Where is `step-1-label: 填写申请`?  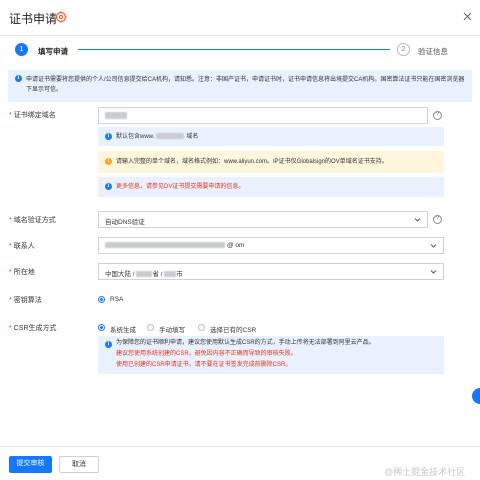
step-1-label: 填写申请 is located at coordinates (53, 51).